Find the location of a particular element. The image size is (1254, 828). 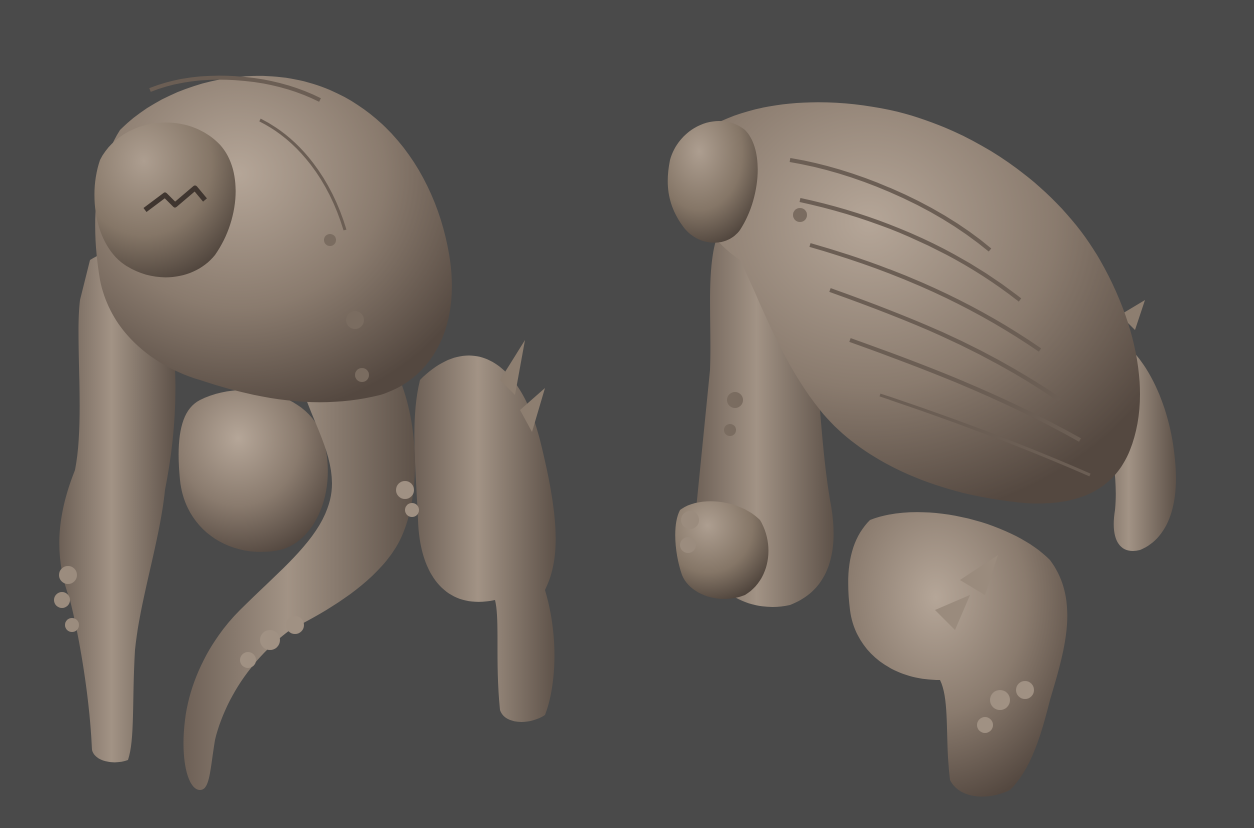

back-view-lower-leg is located at coordinates (958, 654).